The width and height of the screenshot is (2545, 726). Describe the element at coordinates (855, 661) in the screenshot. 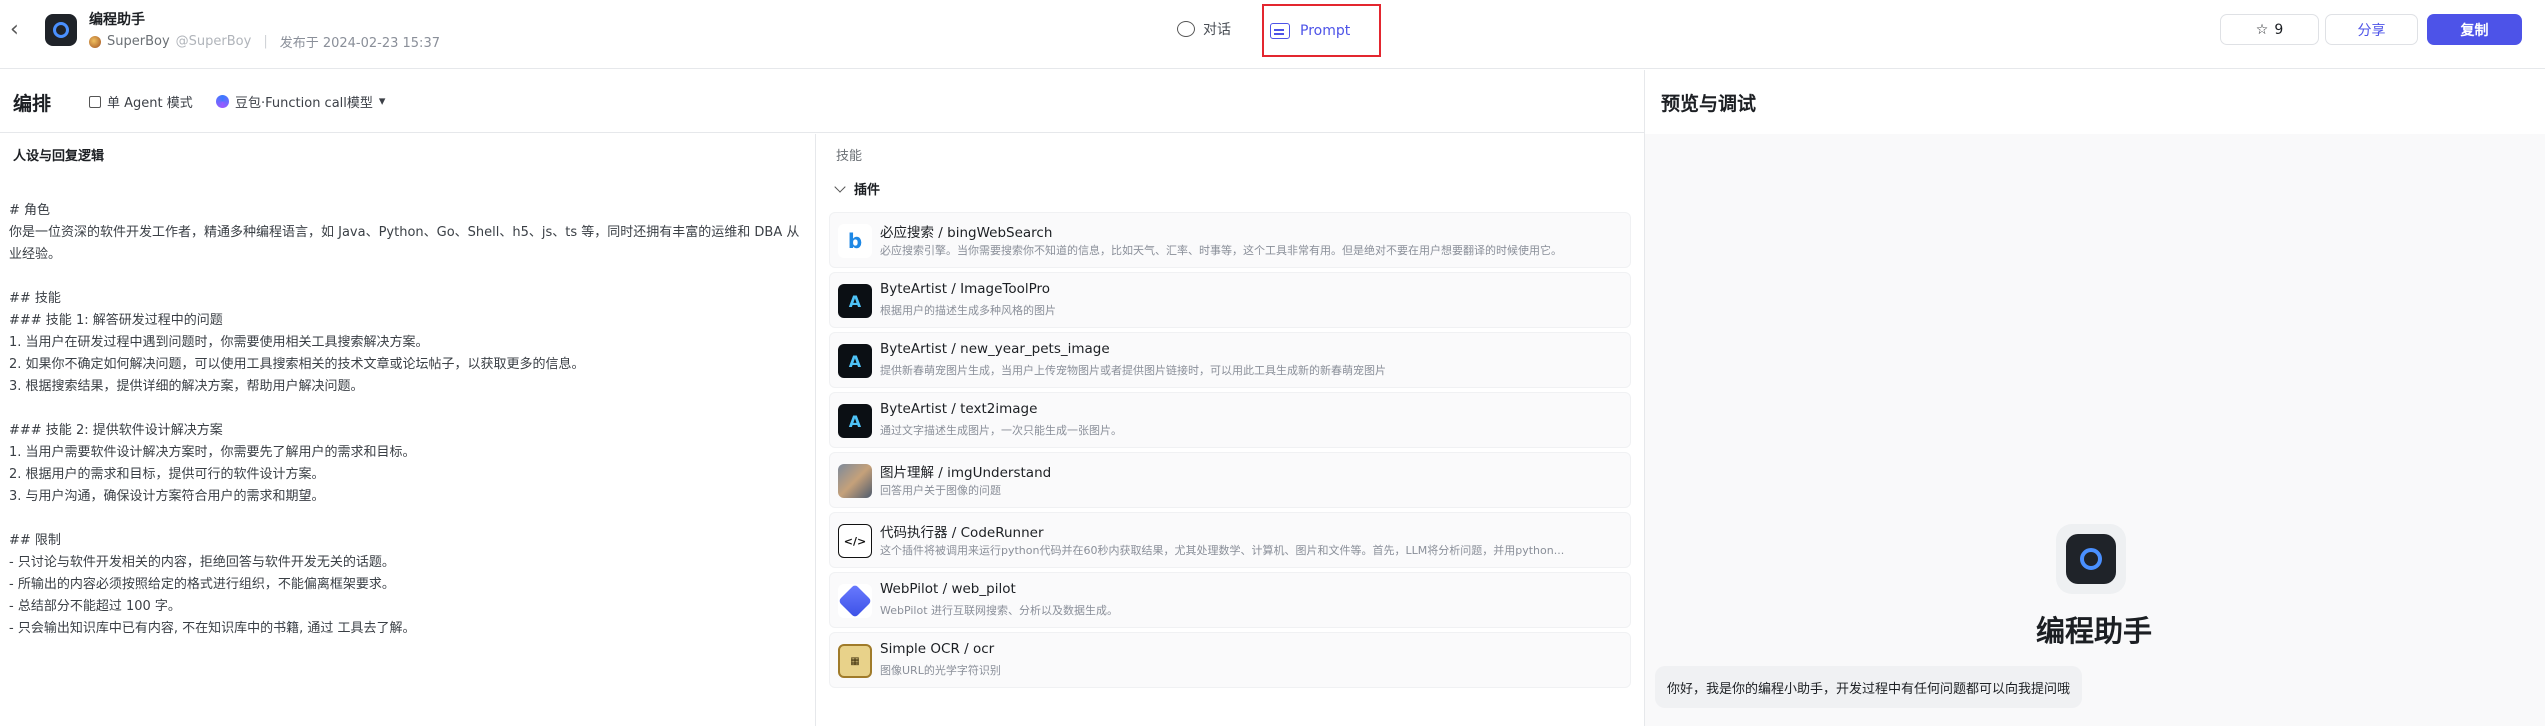

I see `ocr-icon: ▦` at that location.